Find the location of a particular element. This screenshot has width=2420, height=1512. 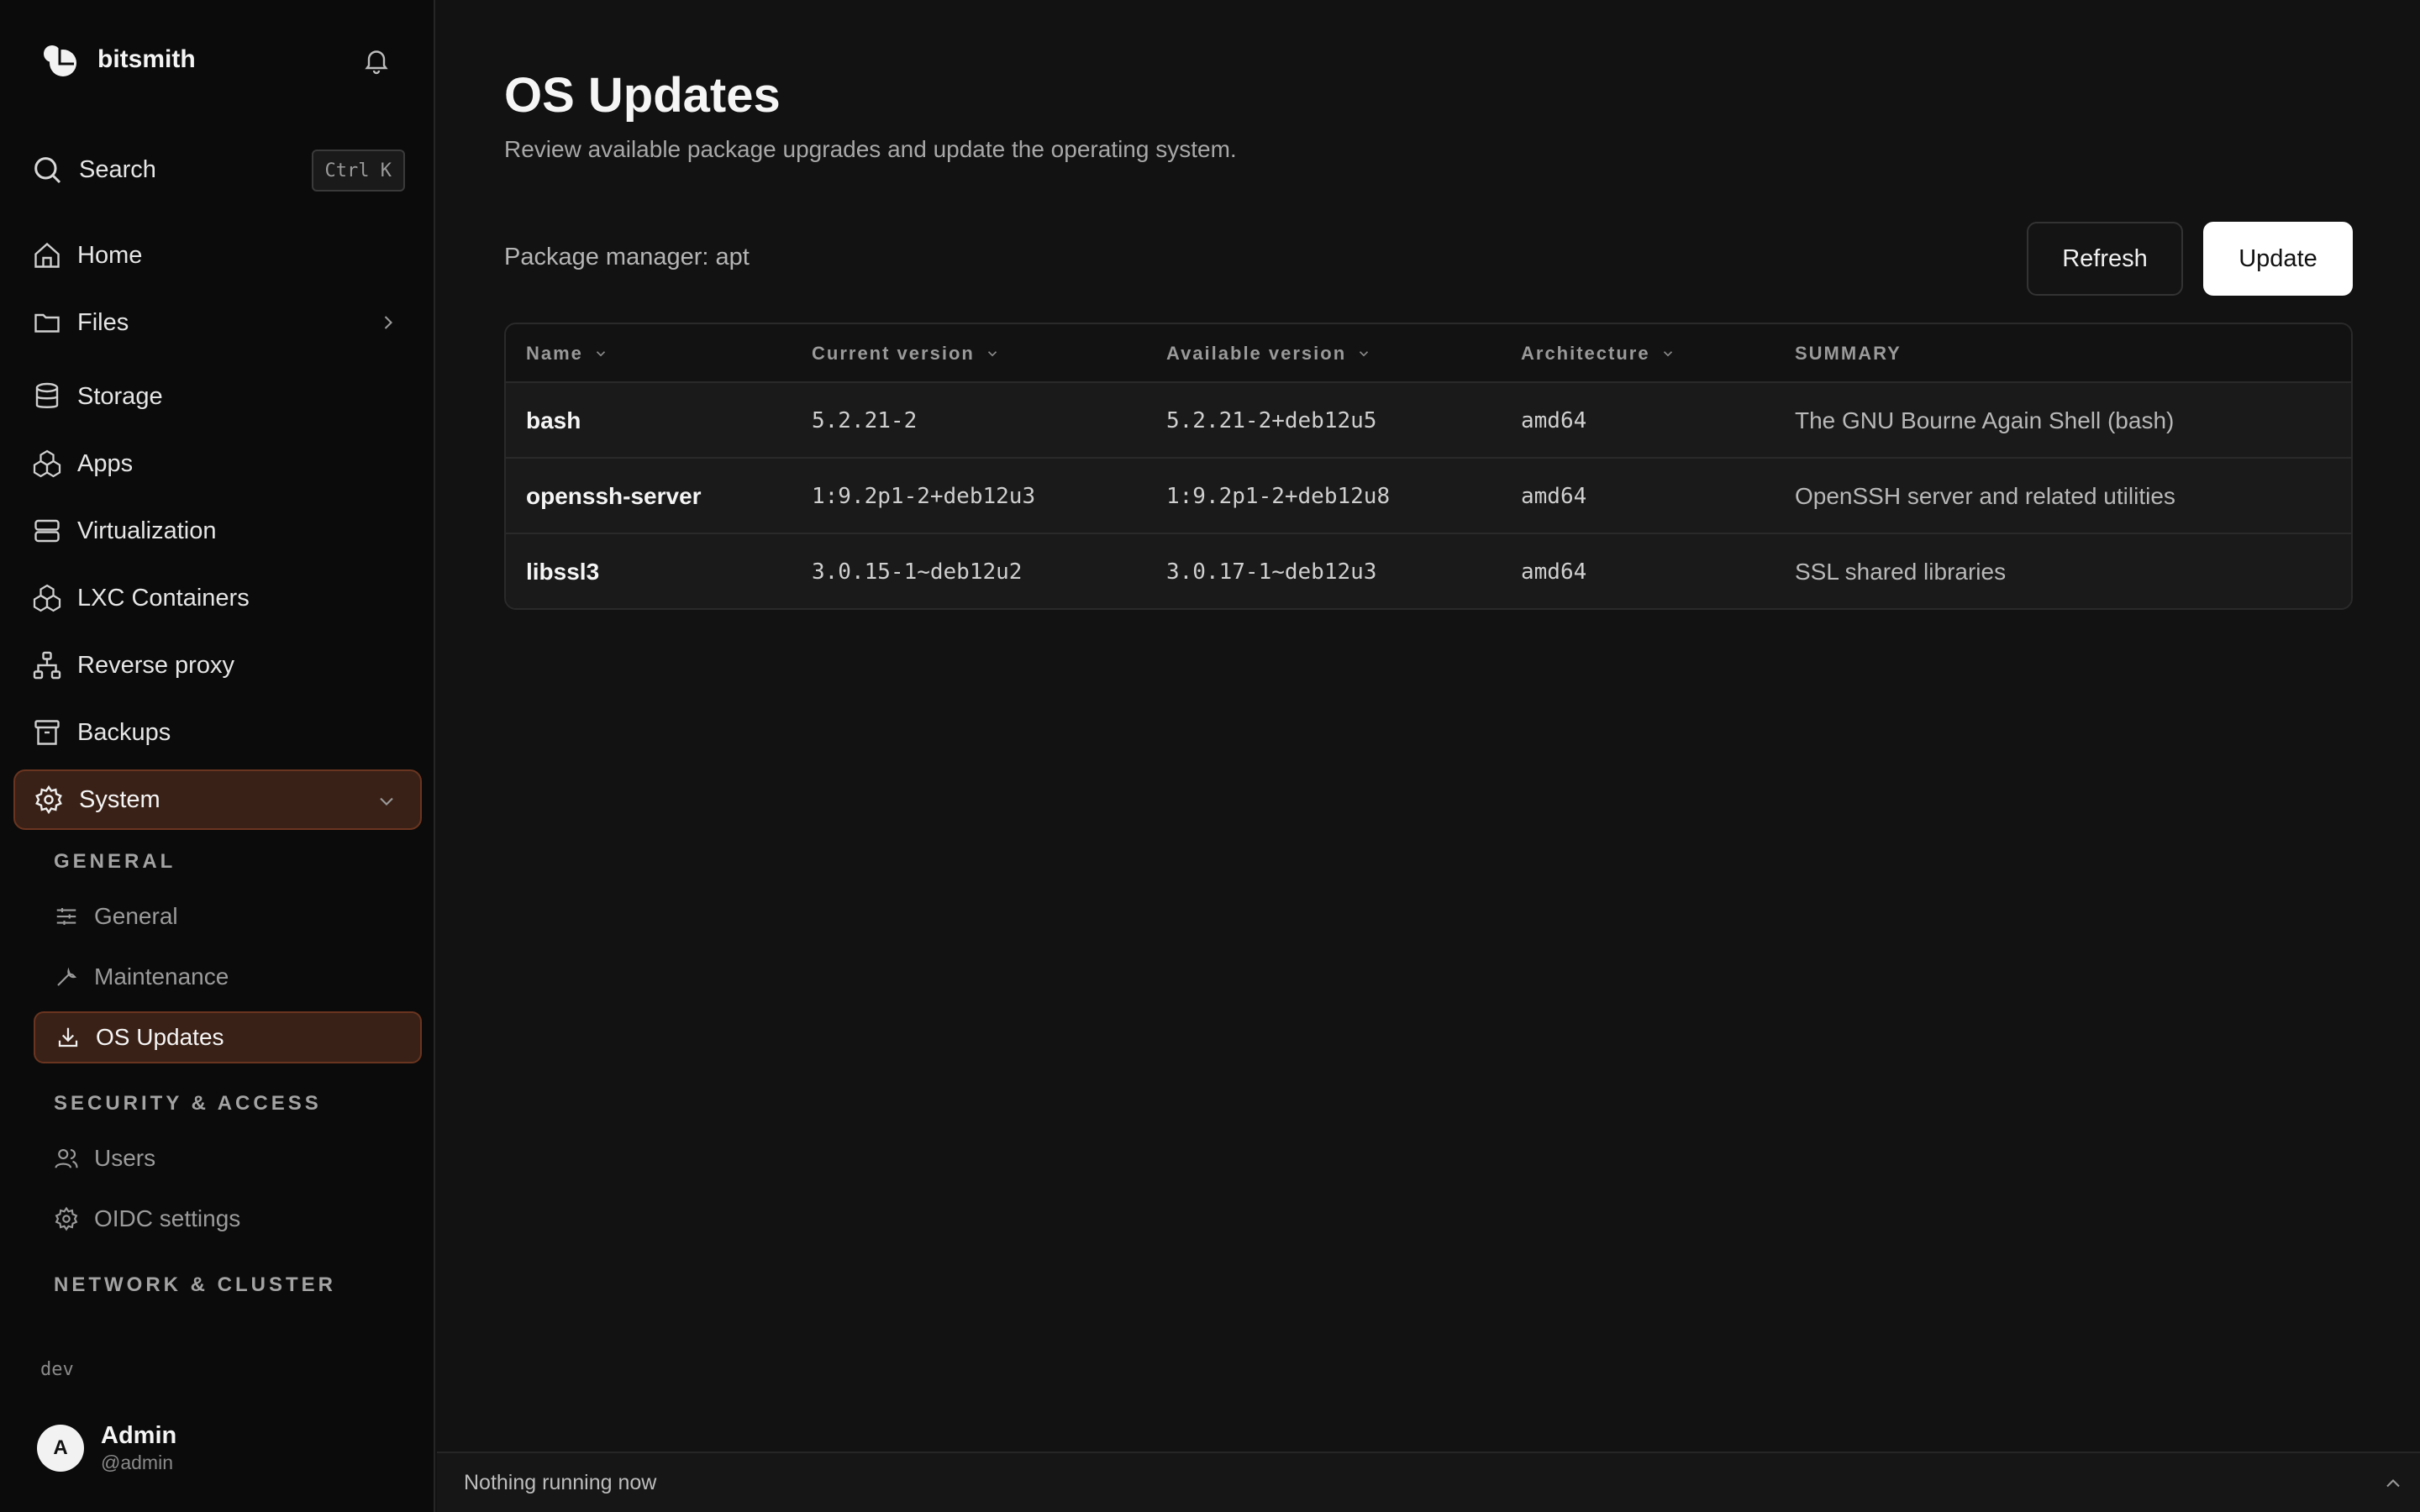

folder-icon is located at coordinates (47, 323).